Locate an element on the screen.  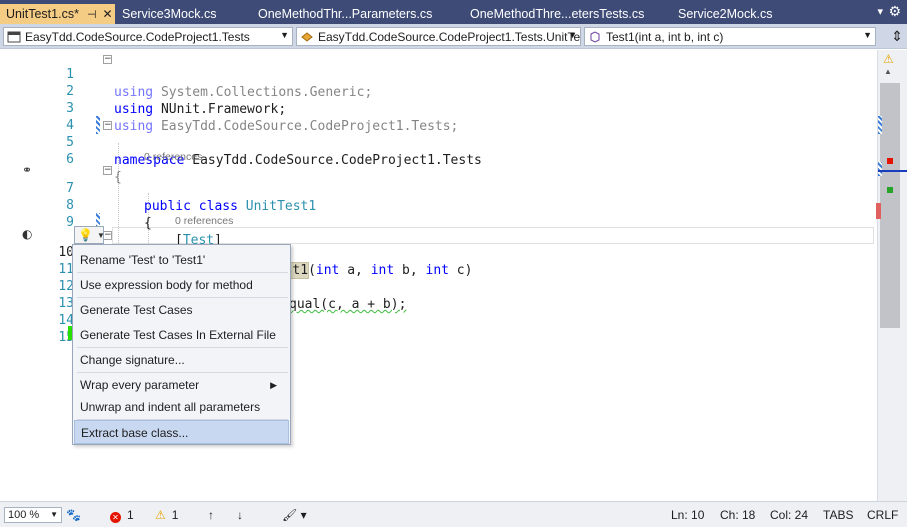
menu-item-label: Use expression body for method is located at coordinates (166, 285).